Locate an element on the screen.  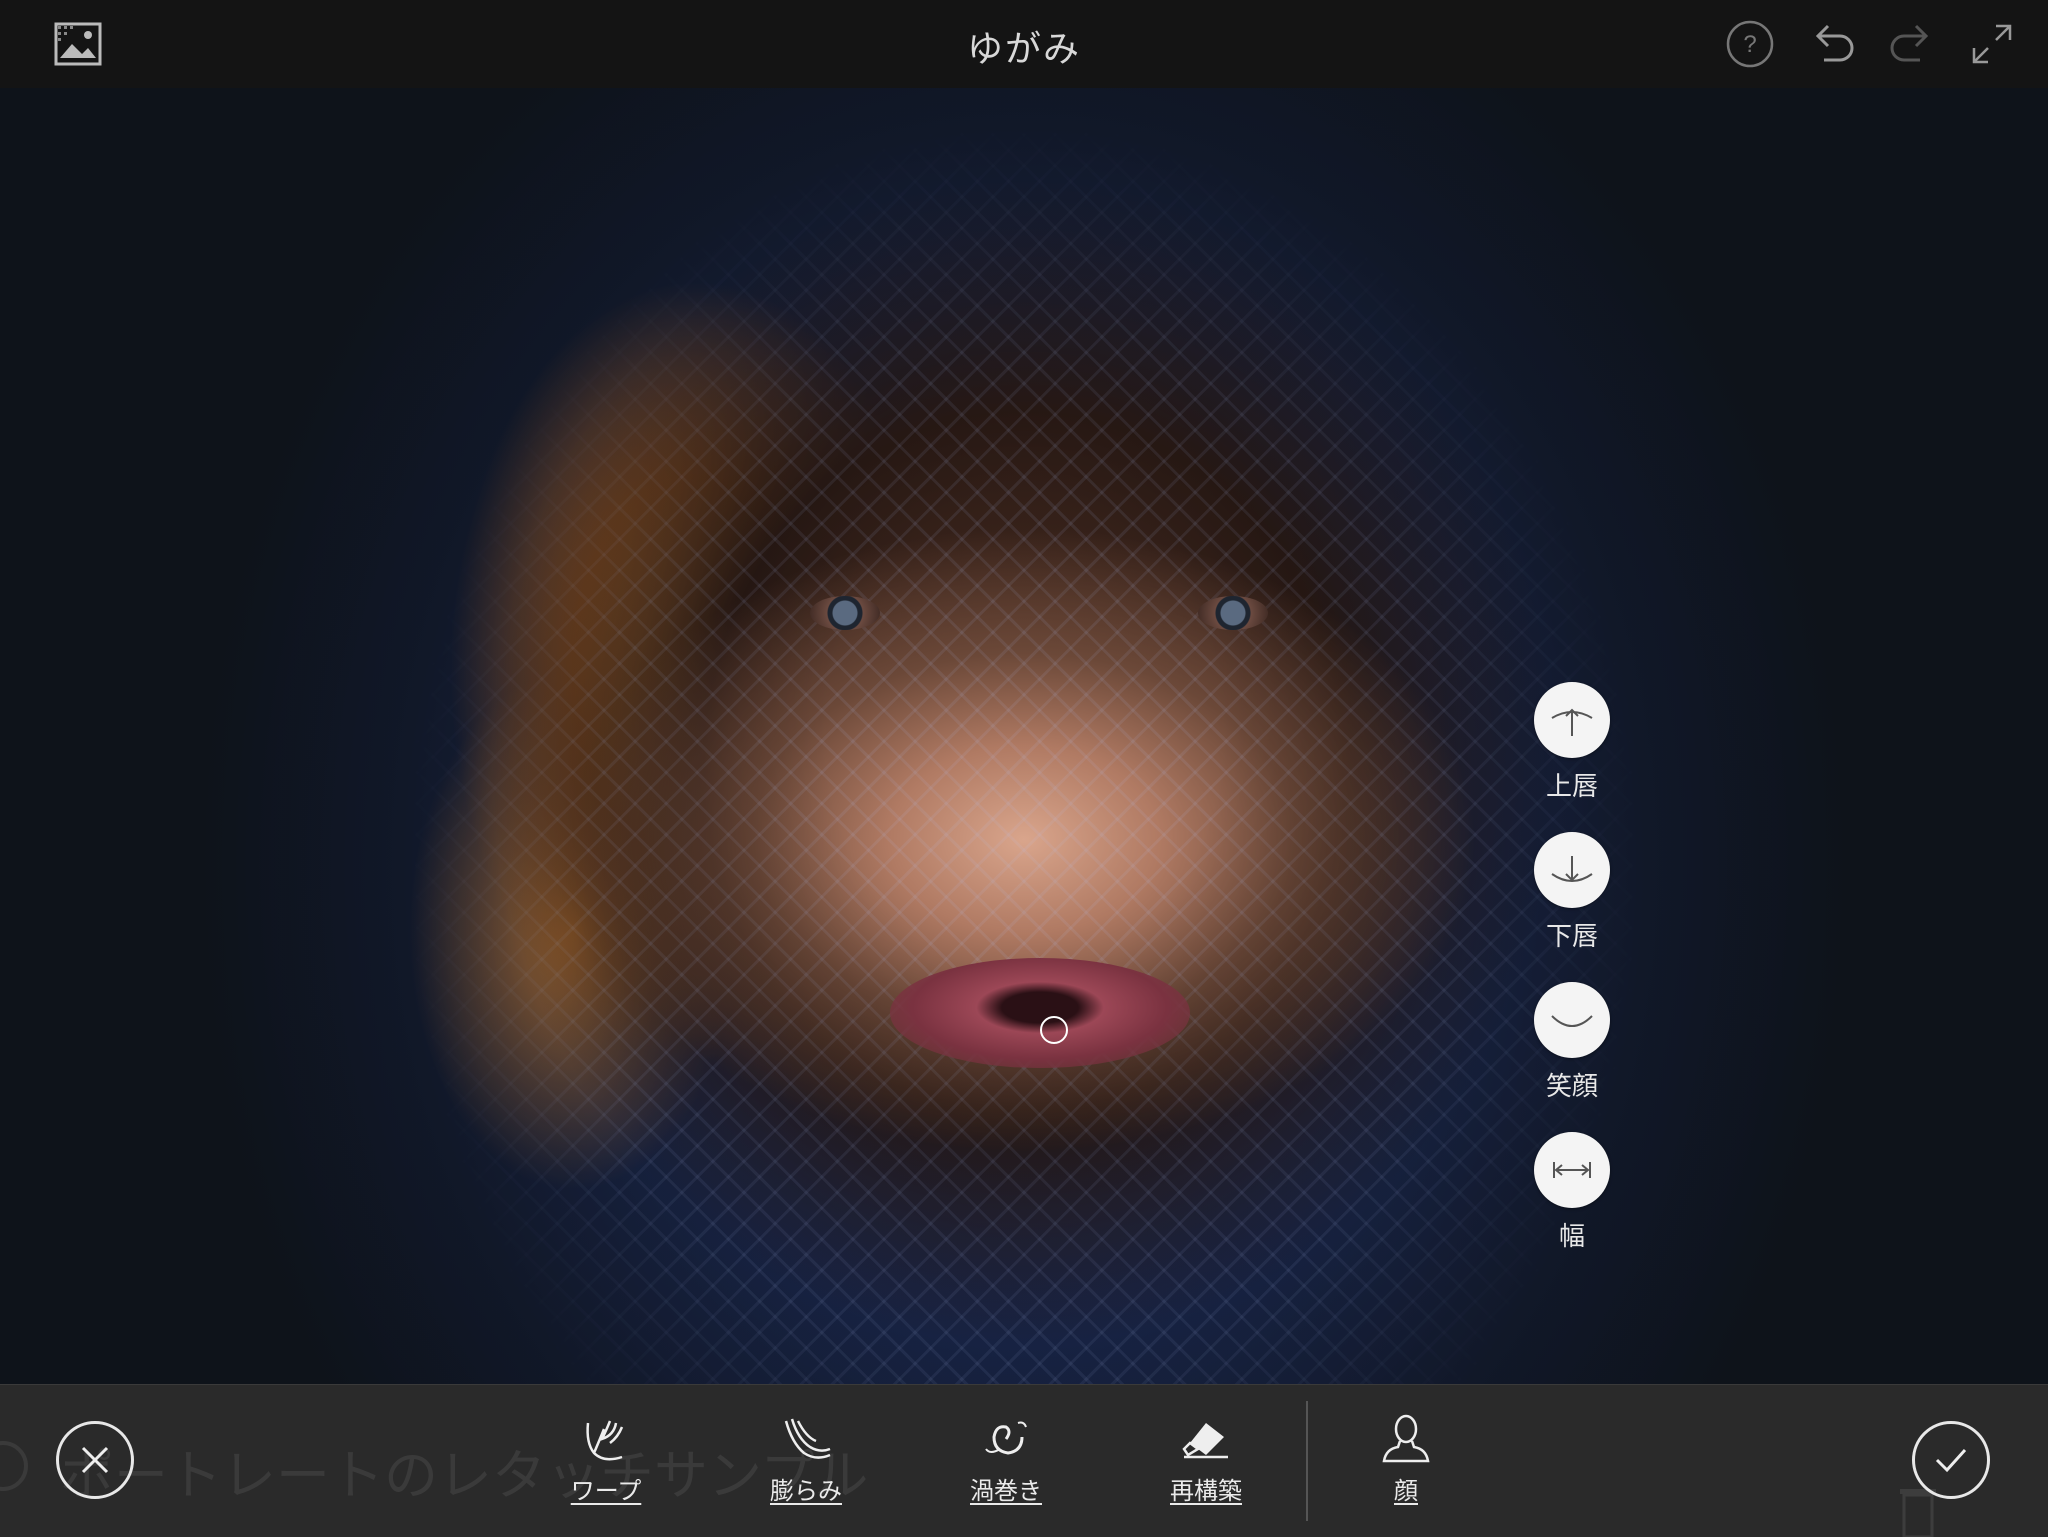
arrow-up-curve-icon is located at coordinates (1572, 720).